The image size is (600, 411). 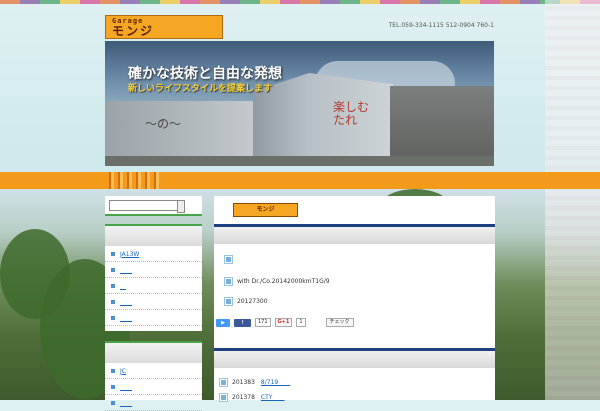 What do you see at coordinates (164, 27) in the screenshot?
I see `site-logo: Garage モンジ` at bounding box center [164, 27].